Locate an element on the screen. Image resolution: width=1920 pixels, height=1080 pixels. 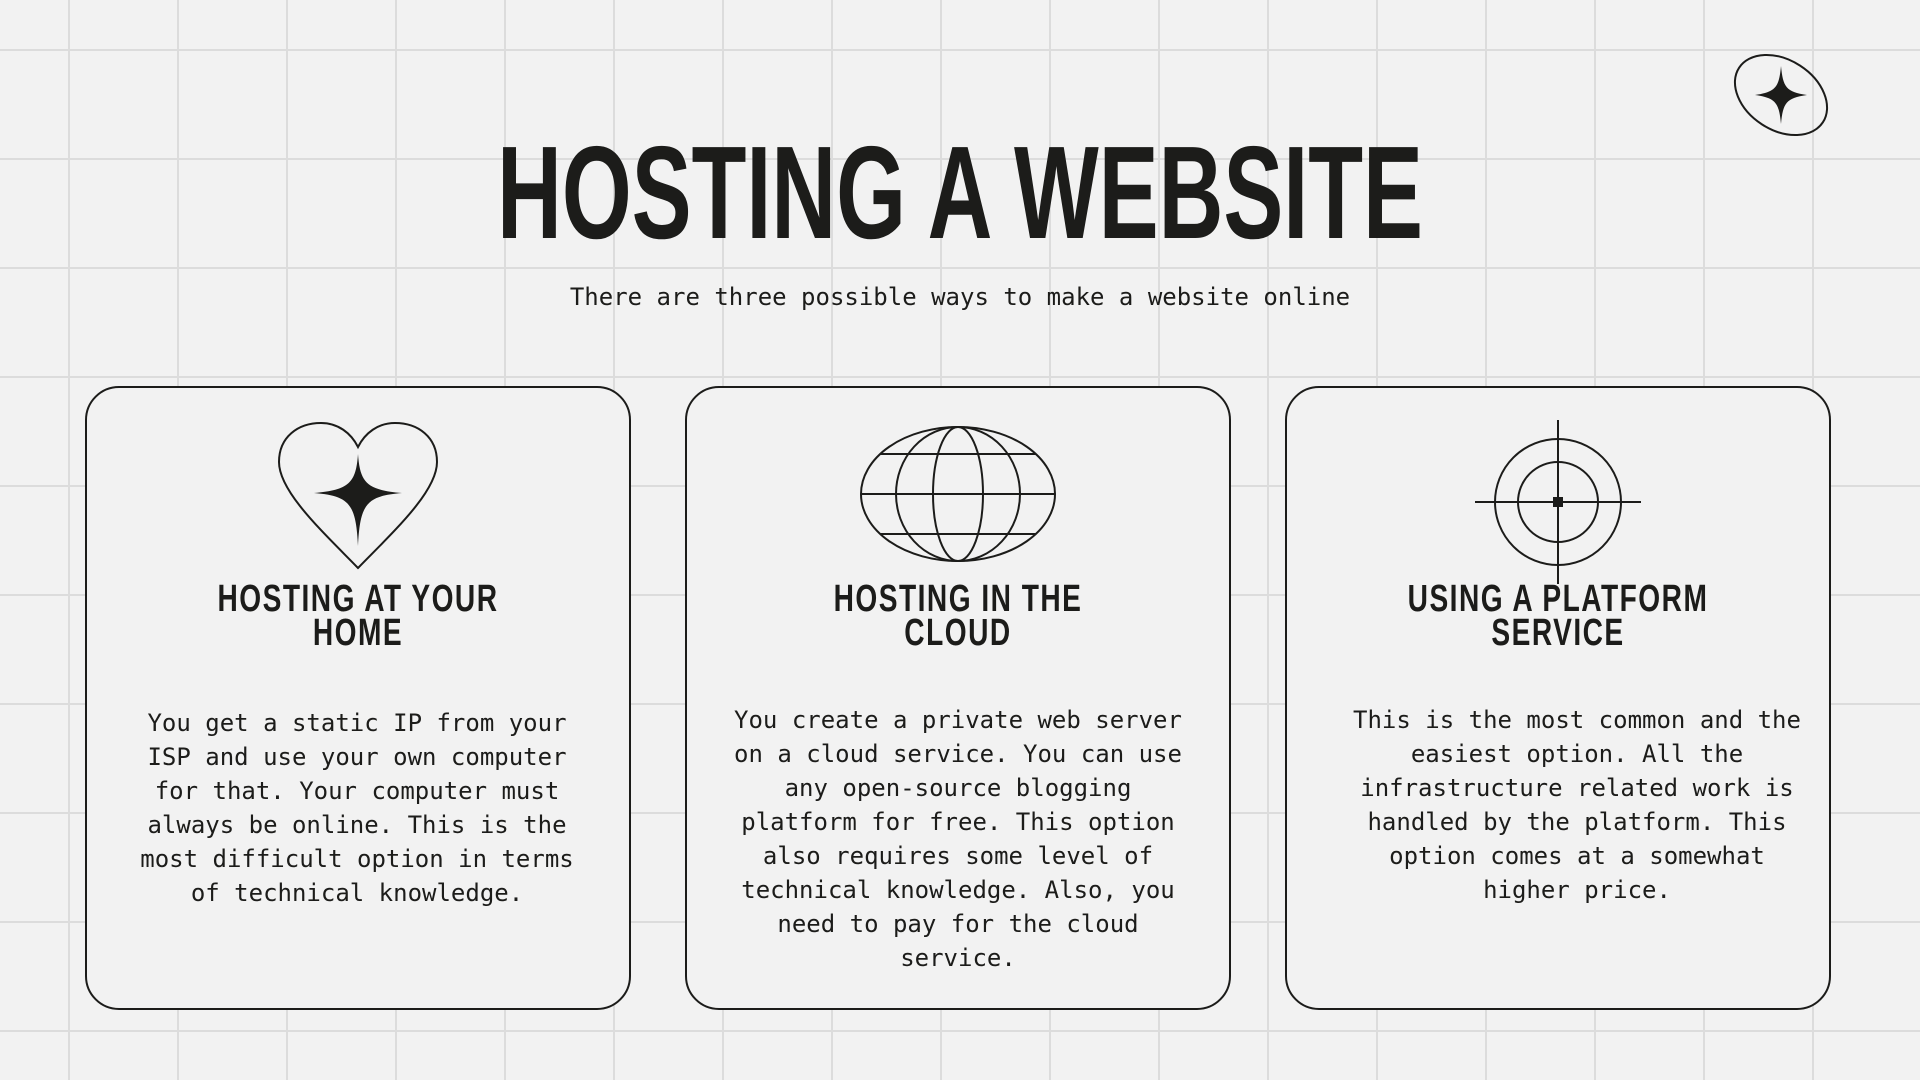
card-title: HOSTING AT YOUR HOME is located at coordinates (358, 616).